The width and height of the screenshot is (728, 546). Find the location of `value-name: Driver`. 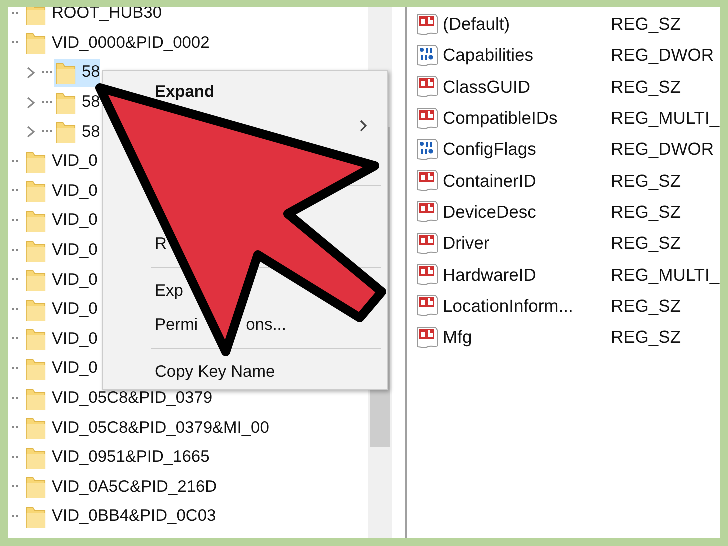

value-name: Driver is located at coordinates (527, 243).